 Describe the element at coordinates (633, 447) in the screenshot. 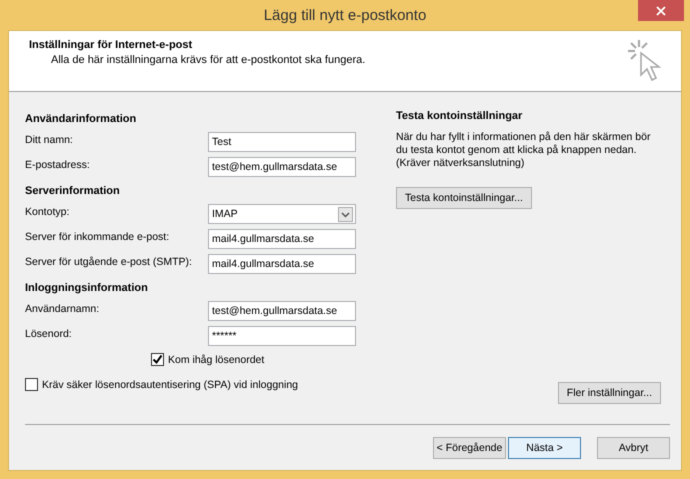

I see `wizard-button: Avbryt` at that location.